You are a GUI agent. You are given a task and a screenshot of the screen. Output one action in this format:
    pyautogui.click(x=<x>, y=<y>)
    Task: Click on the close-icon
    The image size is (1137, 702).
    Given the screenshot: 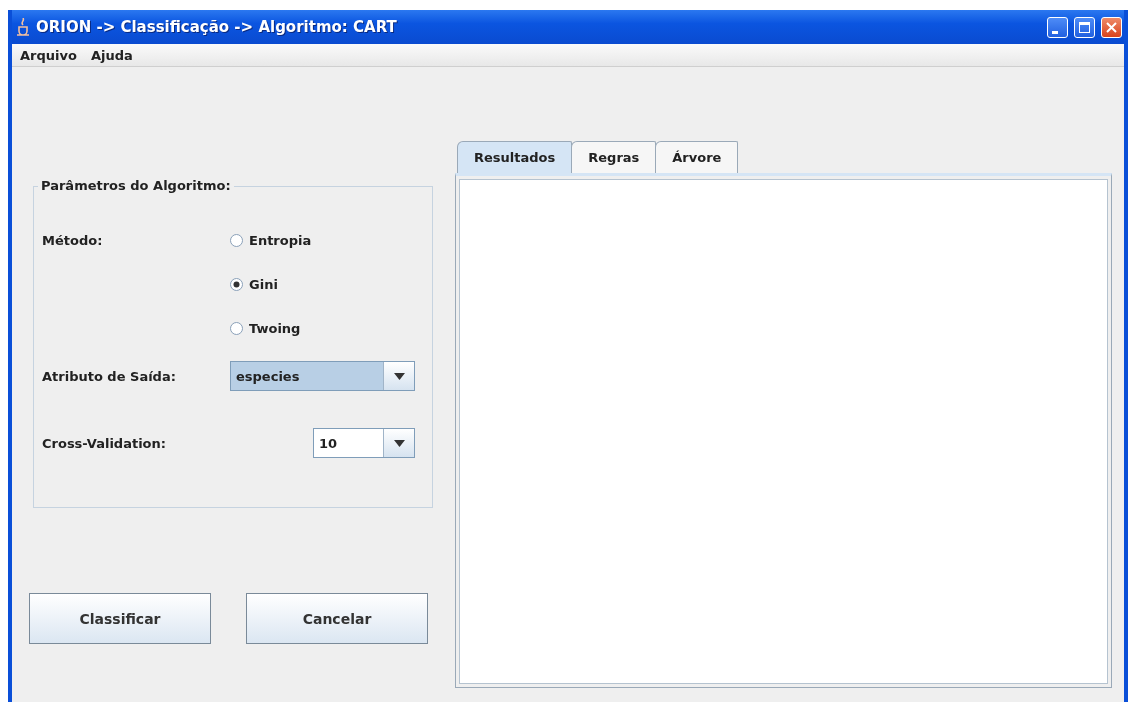 What is the action you would take?
    pyautogui.click(x=1111, y=27)
    